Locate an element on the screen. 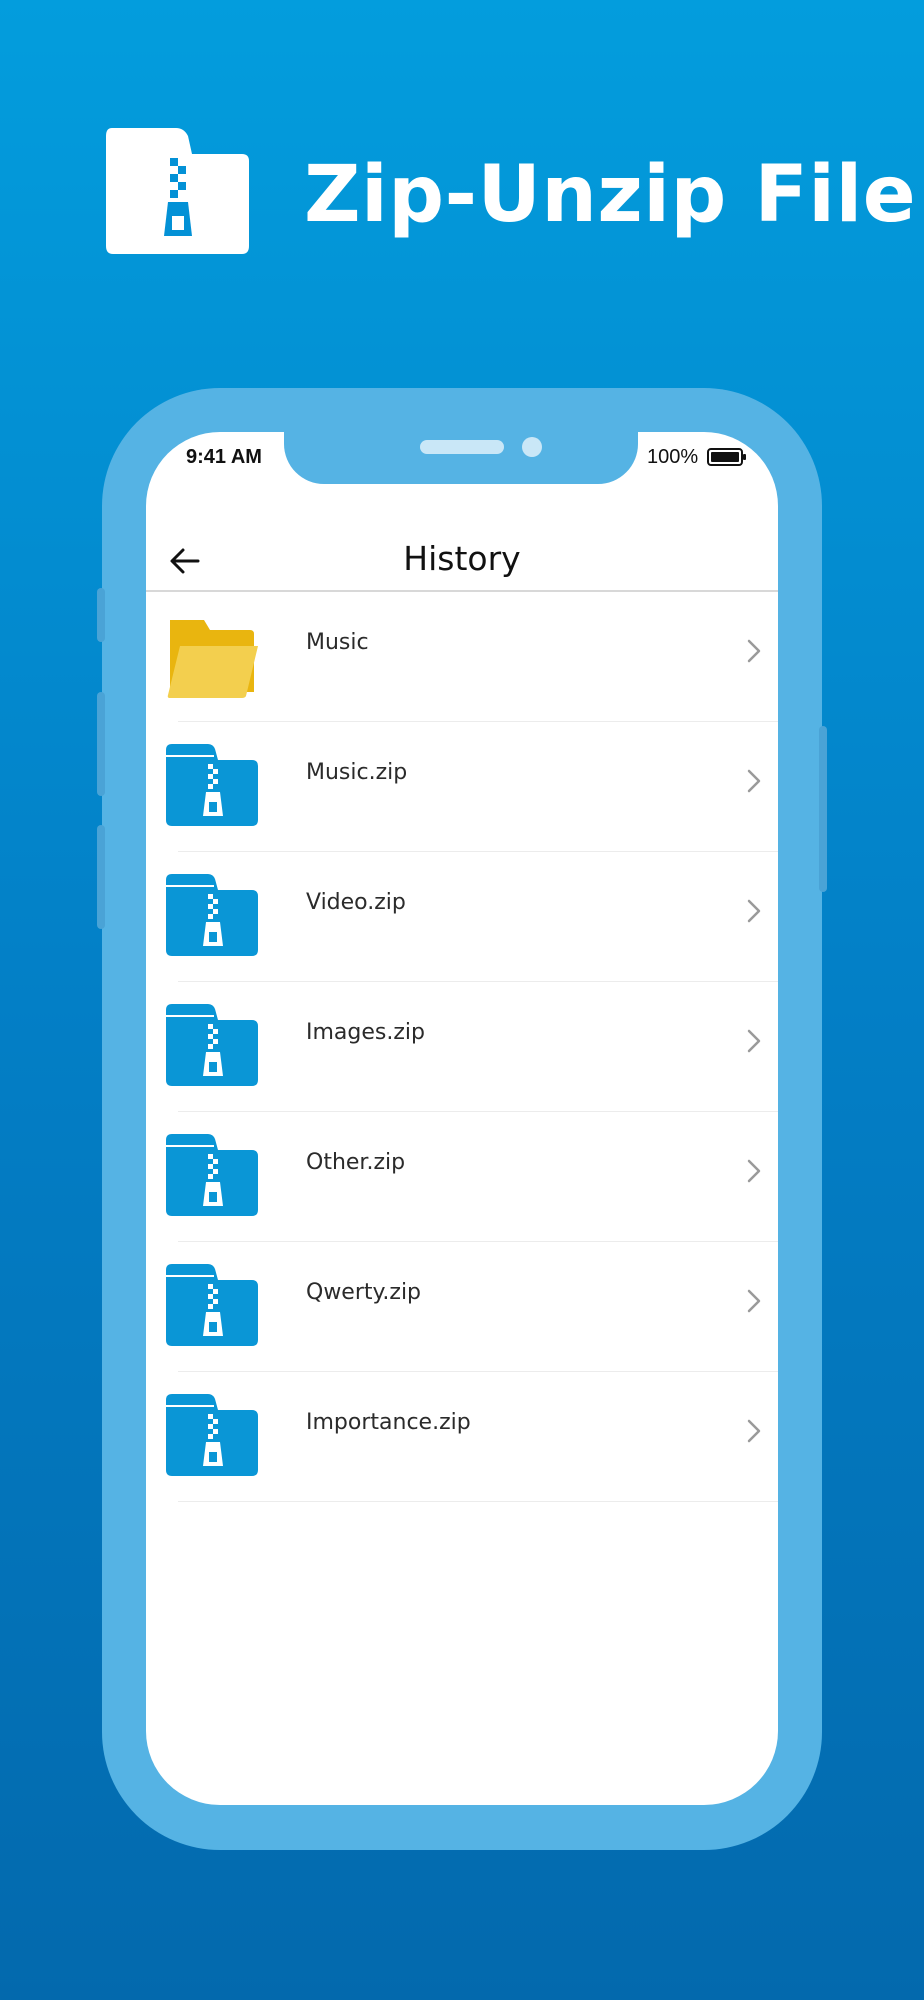 This screenshot has width=924, height=2000. item-name: Importance.zip is located at coordinates (388, 1422).